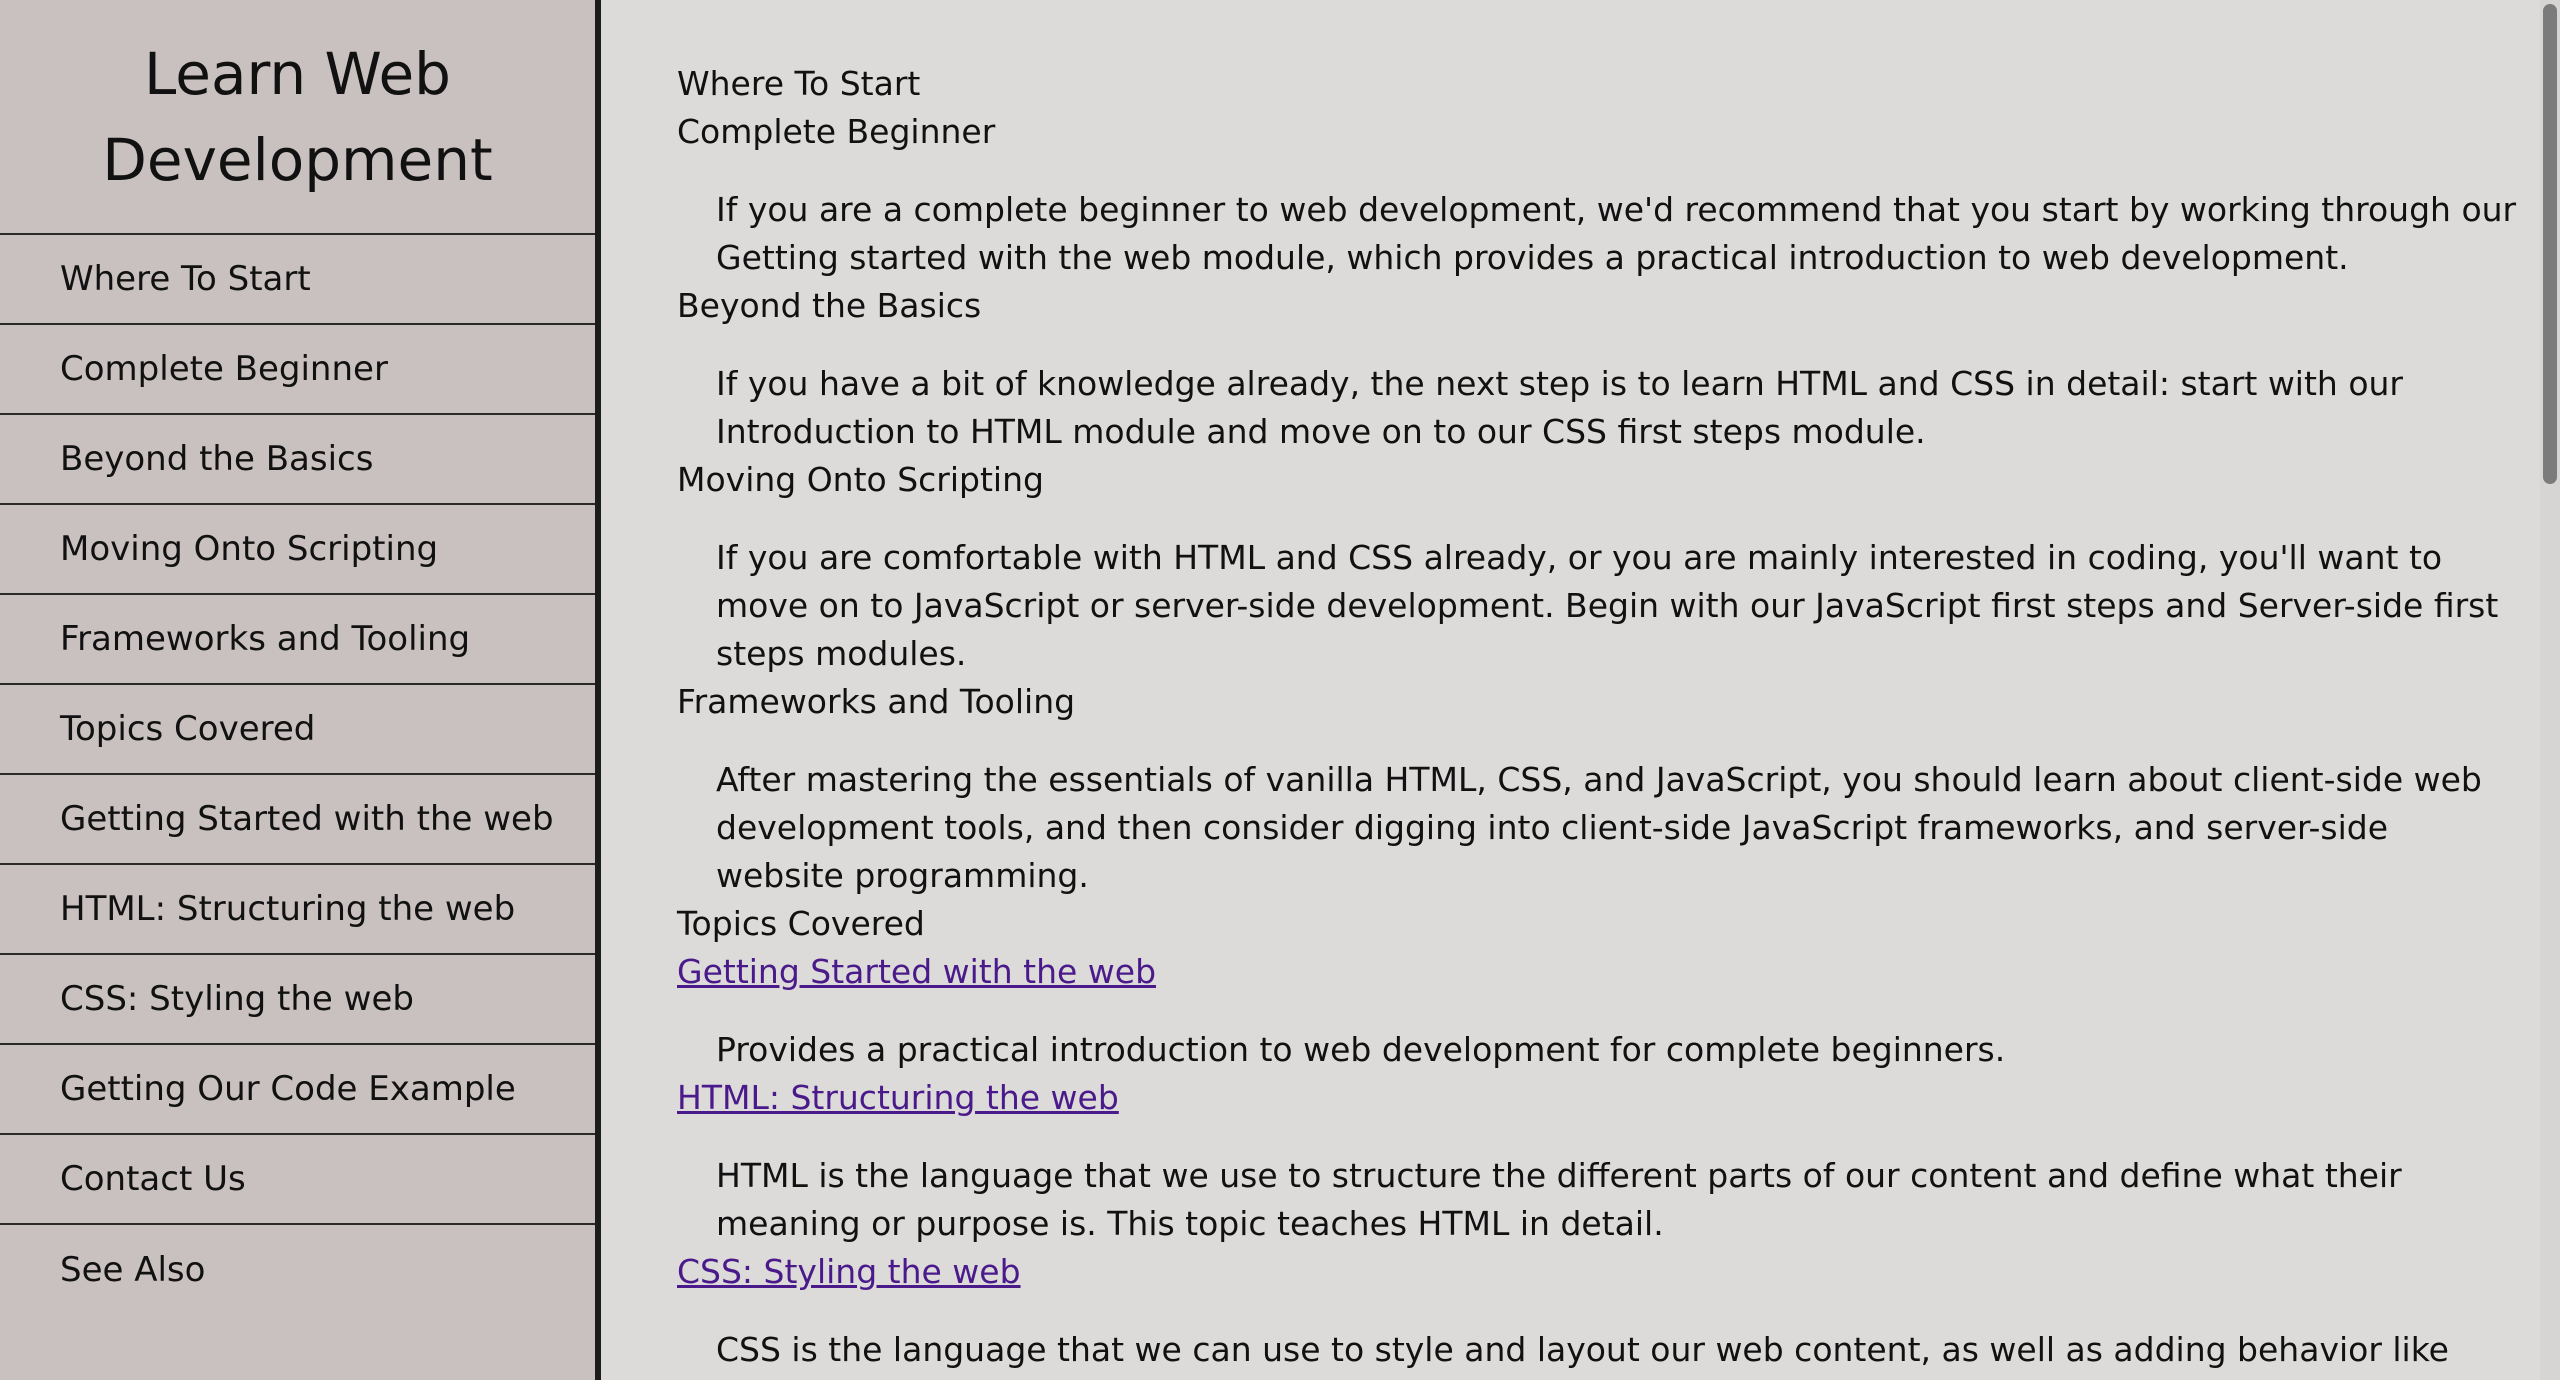 The image size is (2560, 1380). Describe the element at coordinates (799, 83) in the screenshot. I see `where-to-start-heading: Where To Start` at that location.